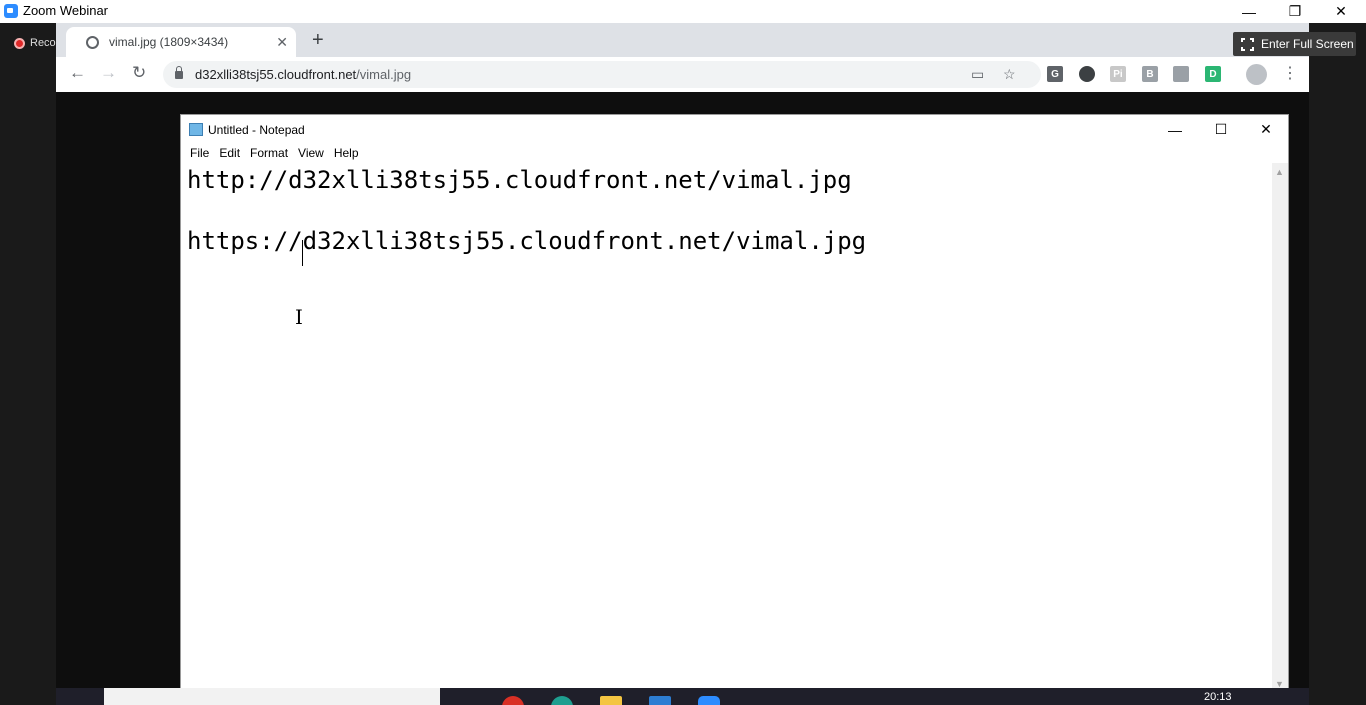 This screenshot has height=705, width=1366. Describe the element at coordinates (734, 153) in the screenshot. I see `notepad-menubar: File Edit Format View Help` at that location.